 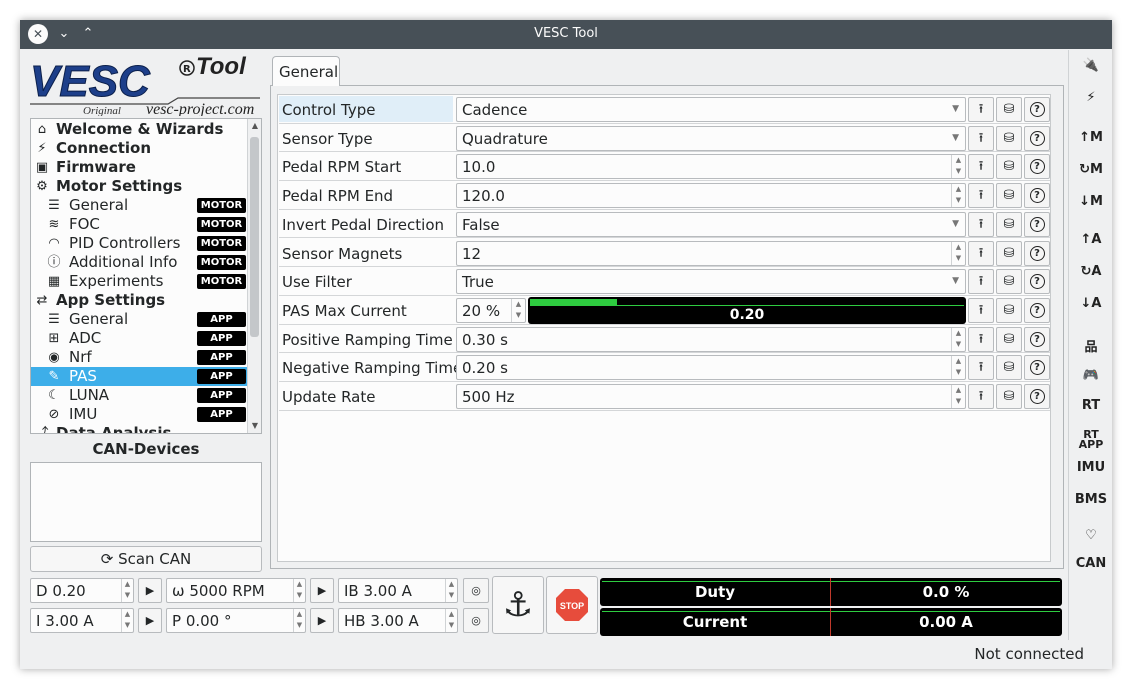 I want to click on stop-button: STOP, so click(x=572, y=605).